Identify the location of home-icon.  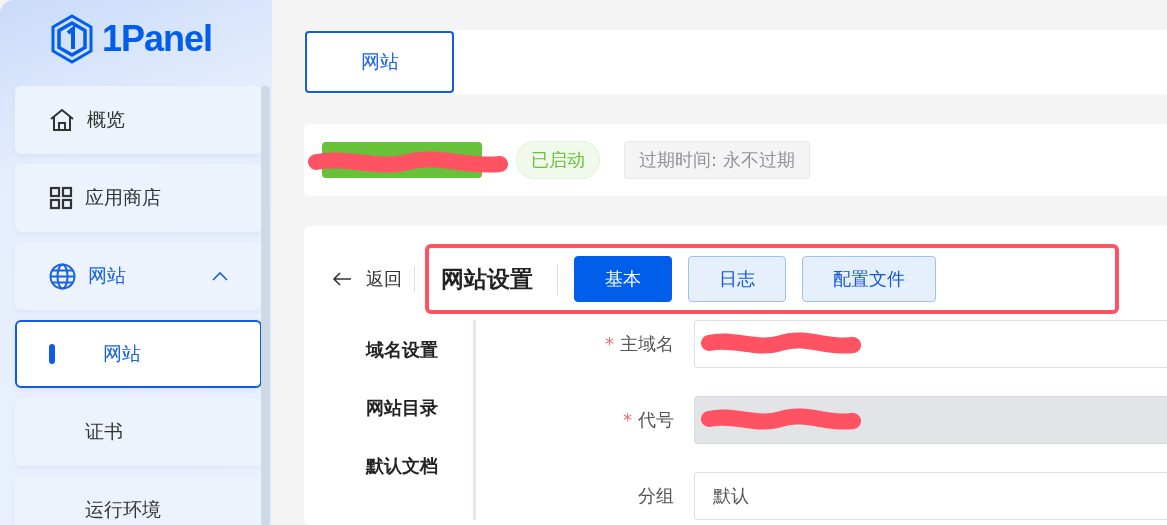
(62, 120).